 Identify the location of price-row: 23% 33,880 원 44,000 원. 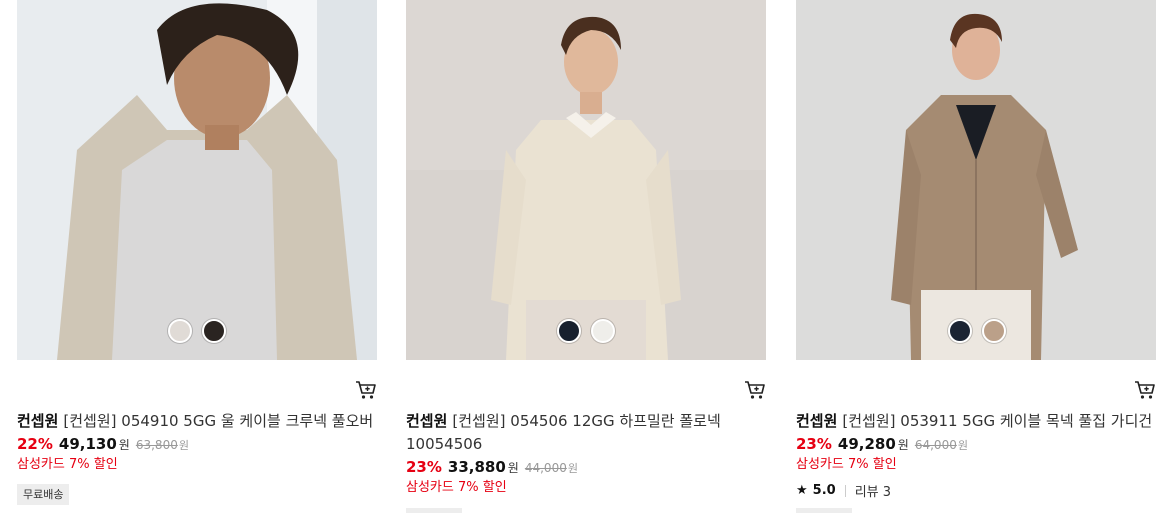
(586, 467).